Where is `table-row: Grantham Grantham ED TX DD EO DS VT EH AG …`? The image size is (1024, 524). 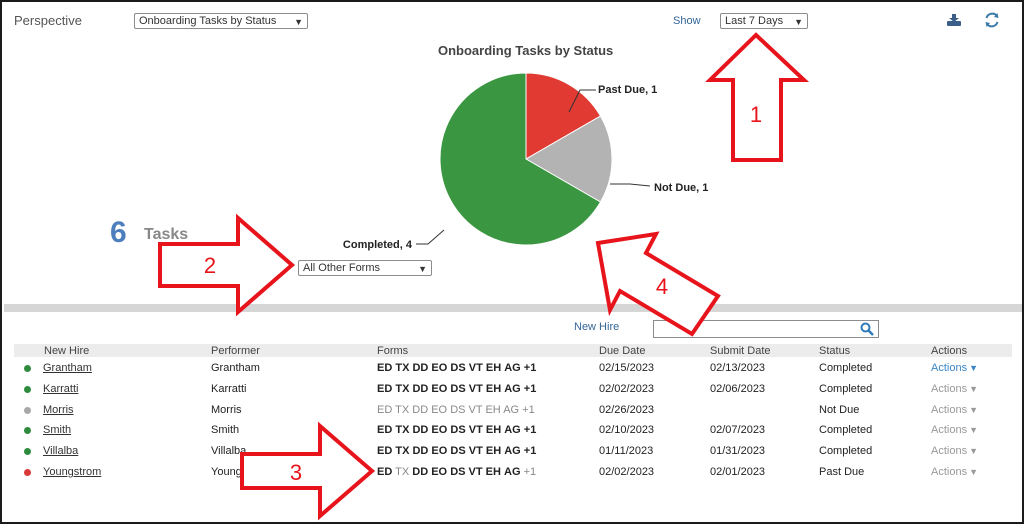
table-row: Grantham Grantham ED TX DD EO DS VT EH AG … is located at coordinates (513, 368).